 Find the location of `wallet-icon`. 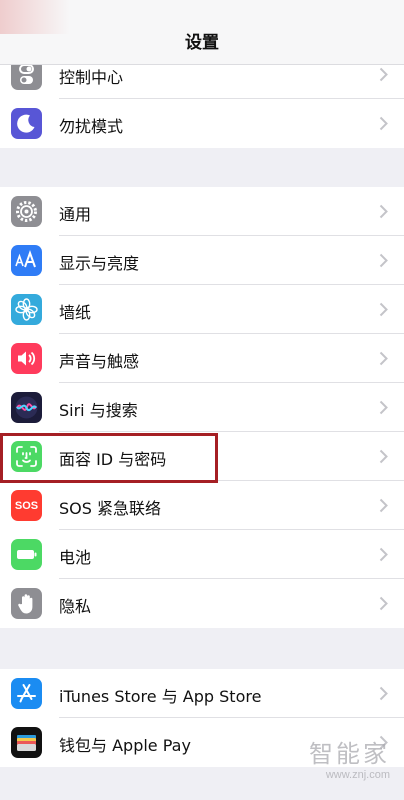

wallet-icon is located at coordinates (26, 742).